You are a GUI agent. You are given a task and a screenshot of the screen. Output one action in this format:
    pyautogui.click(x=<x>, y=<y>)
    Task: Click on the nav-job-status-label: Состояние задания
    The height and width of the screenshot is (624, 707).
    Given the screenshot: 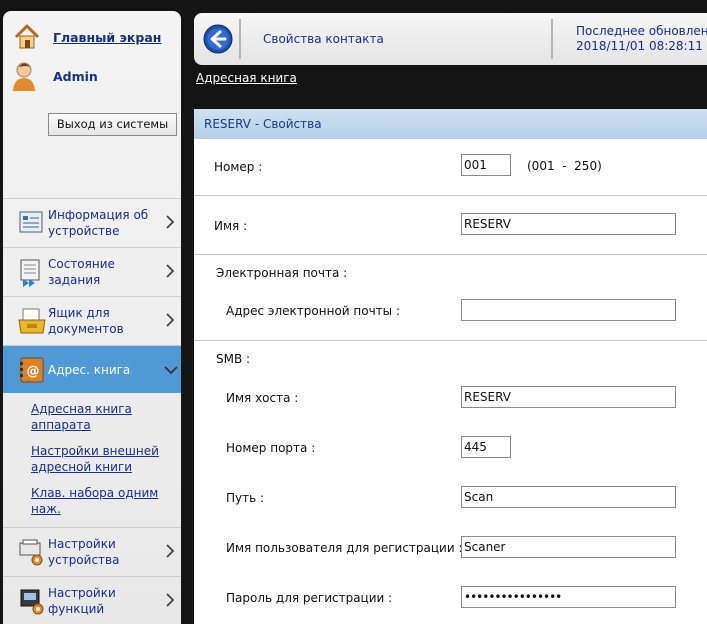 What is the action you would take?
    pyautogui.click(x=104, y=272)
    